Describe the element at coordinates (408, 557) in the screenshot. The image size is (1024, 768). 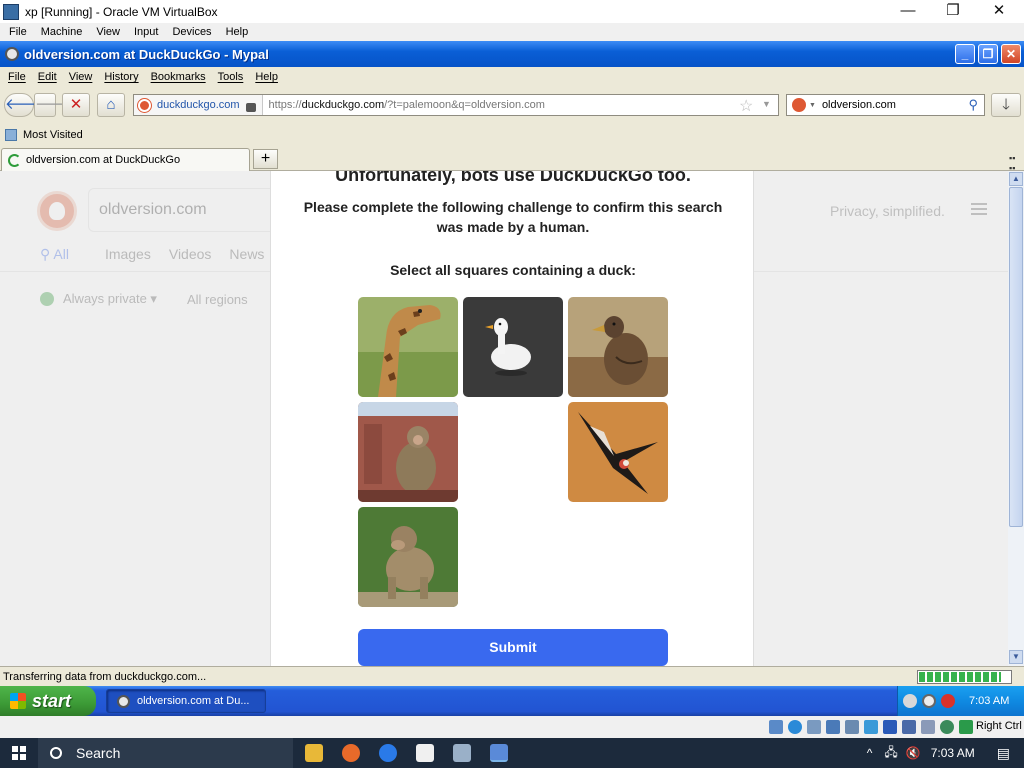
I see `challenge-tile-baboon` at that location.